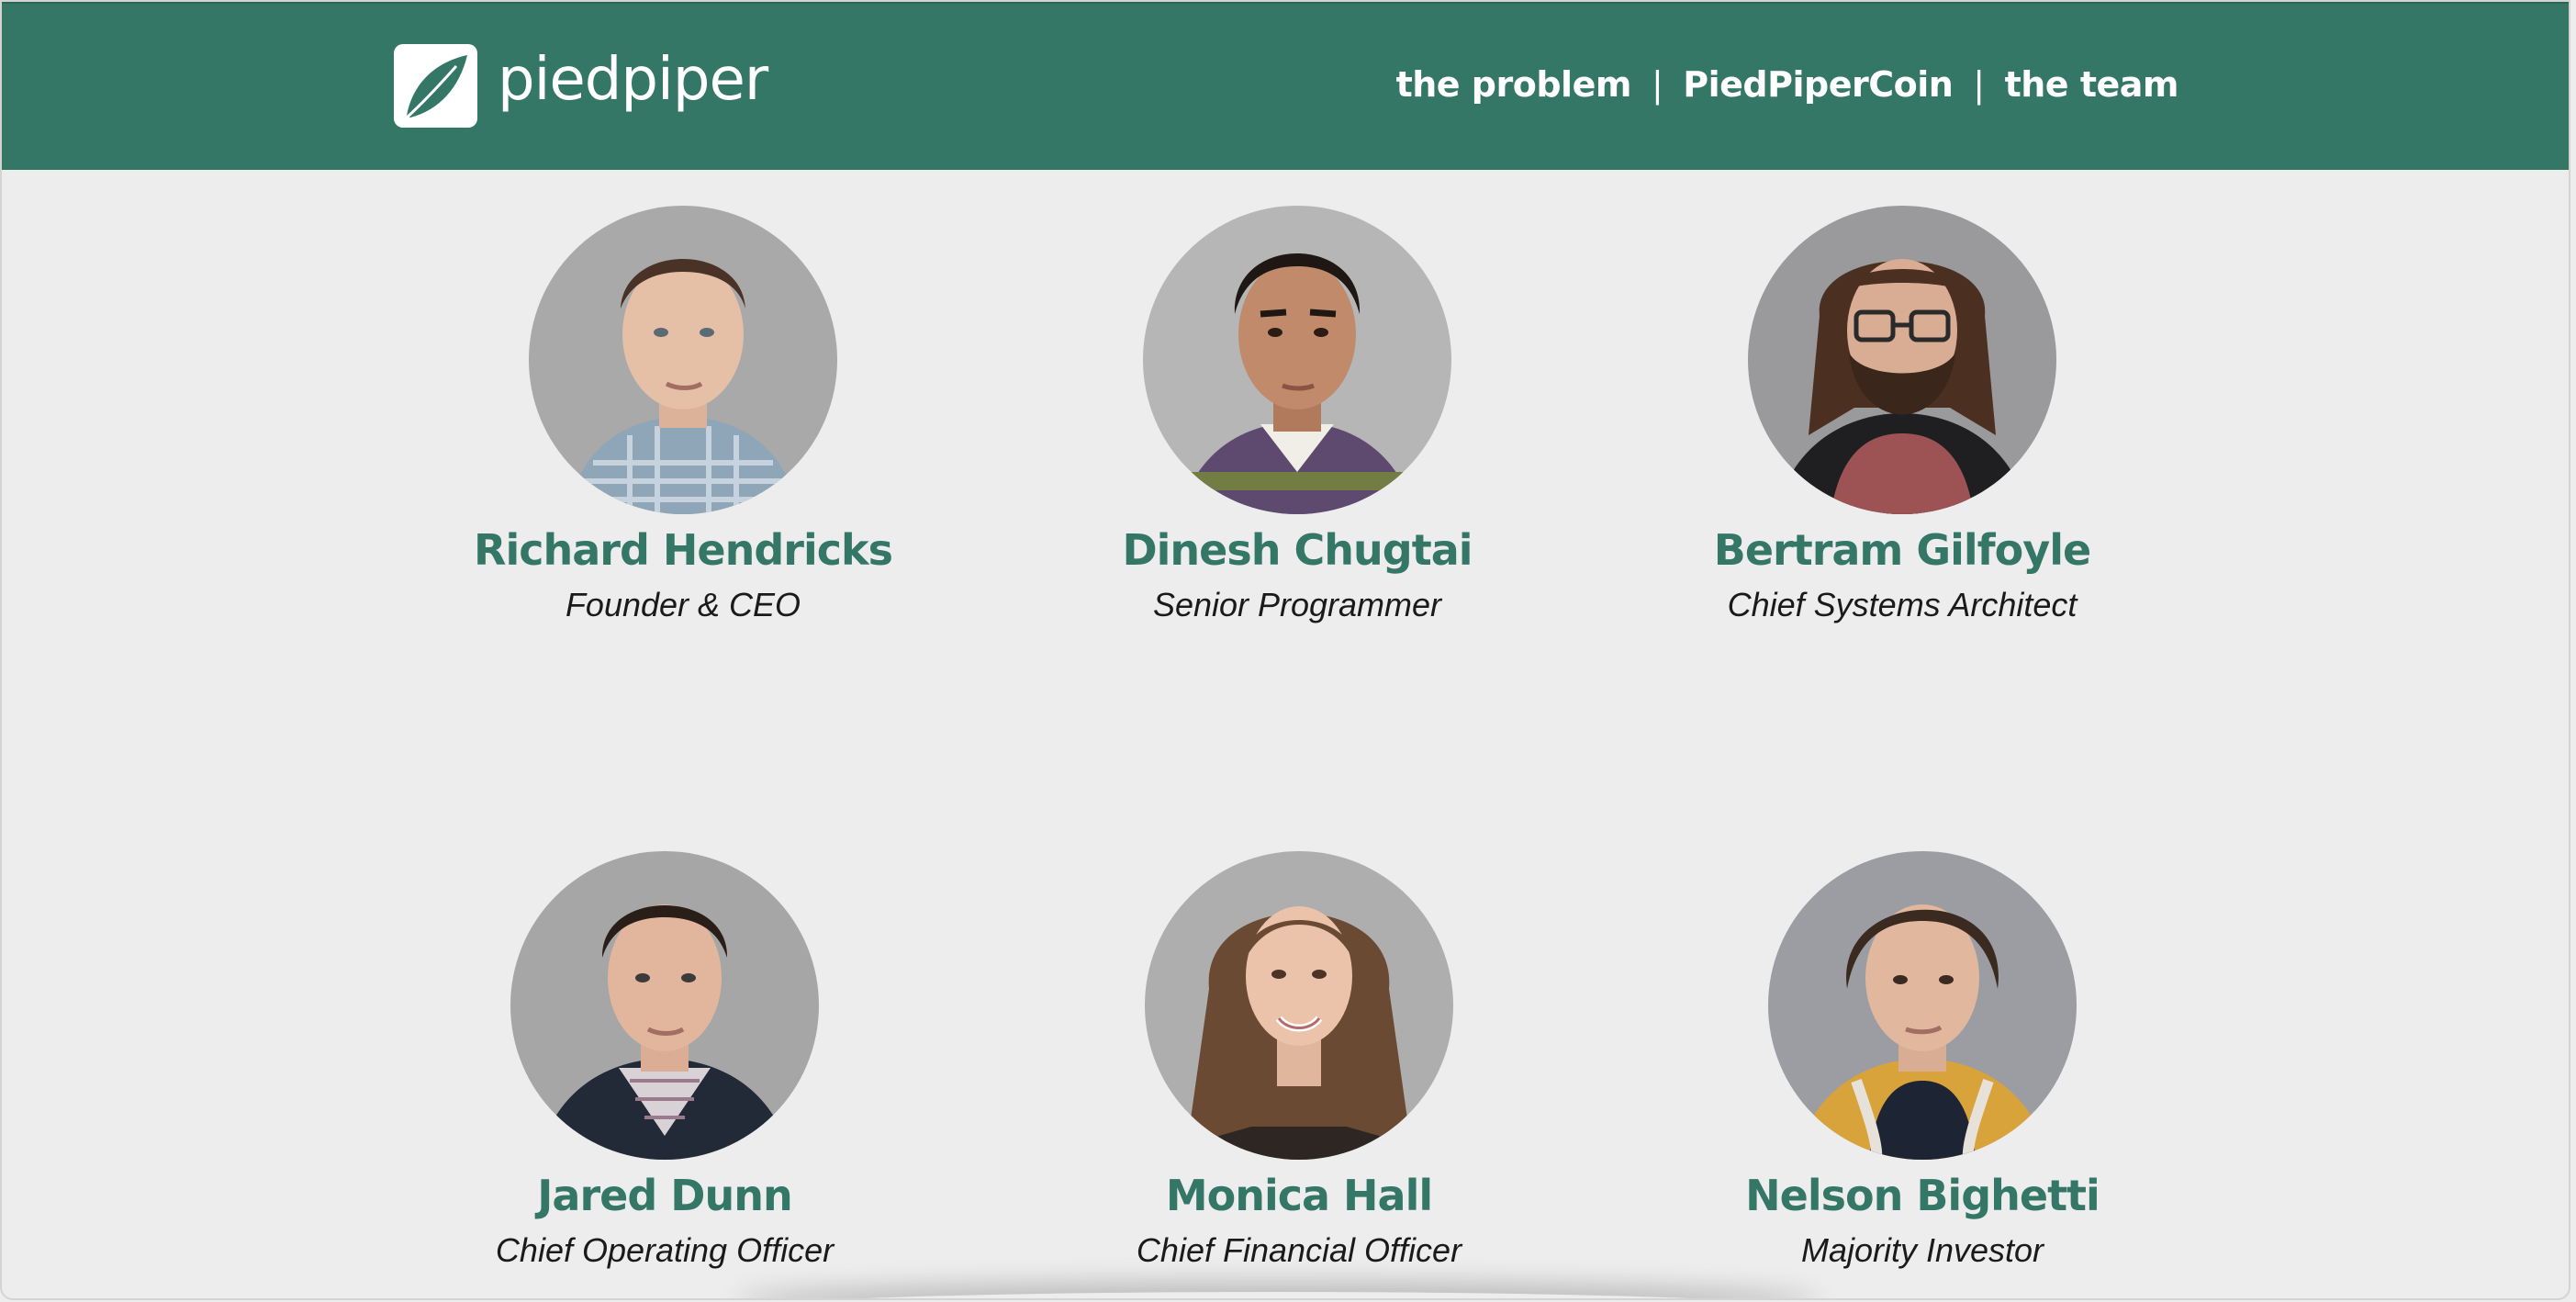 The height and width of the screenshot is (1302, 2576). What do you see at coordinates (1922, 1195) in the screenshot?
I see `member-name: Nelson Bighetti` at bounding box center [1922, 1195].